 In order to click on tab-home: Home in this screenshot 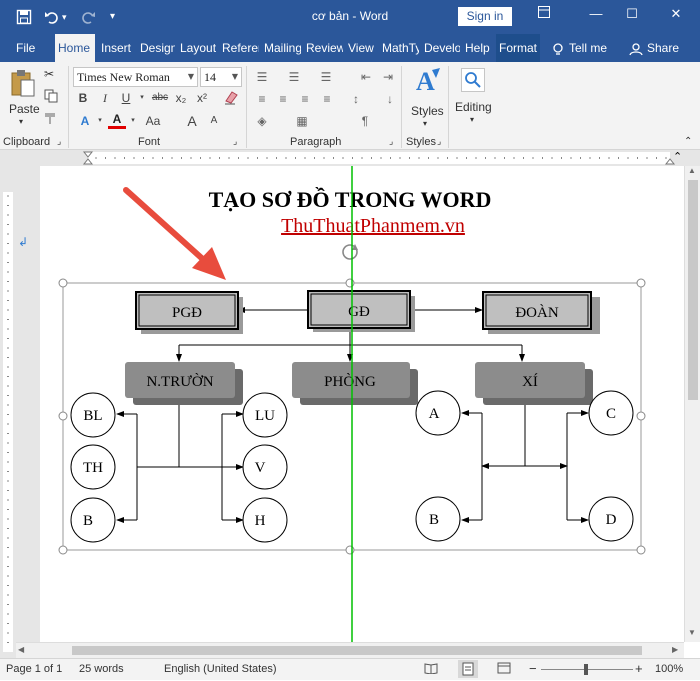, I will do `click(75, 48)`.